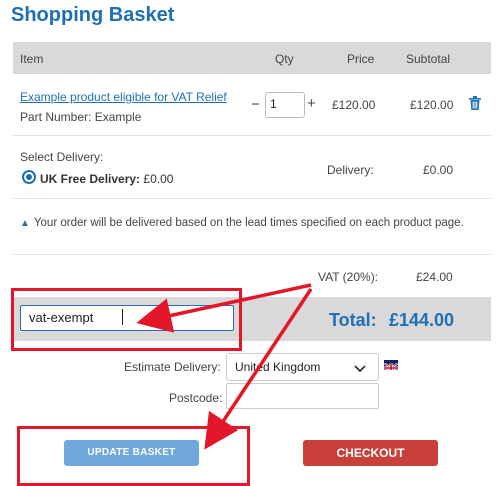  Describe the element at coordinates (354, 105) in the screenshot. I see `item-price: £120.00` at that location.